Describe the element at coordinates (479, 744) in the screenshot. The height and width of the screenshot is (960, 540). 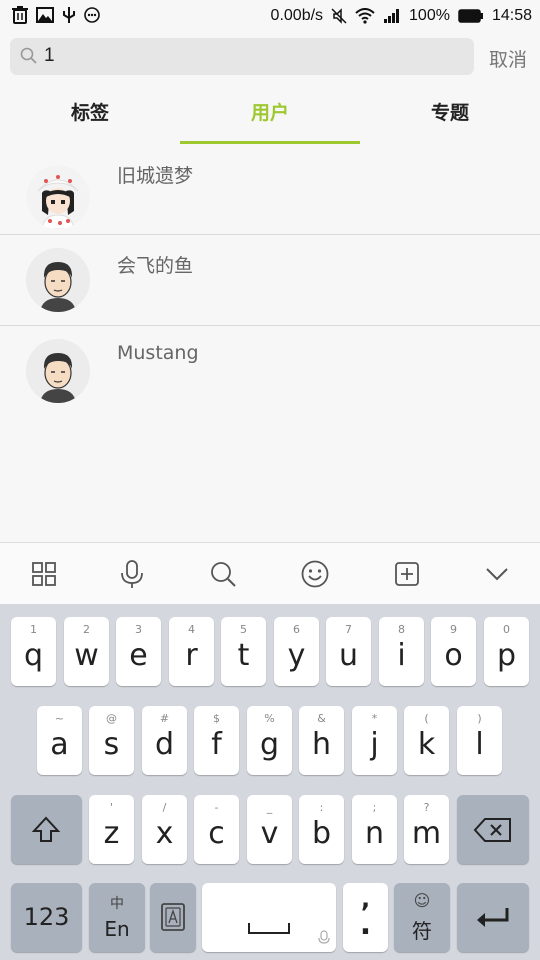
I see `key-label: l` at that location.